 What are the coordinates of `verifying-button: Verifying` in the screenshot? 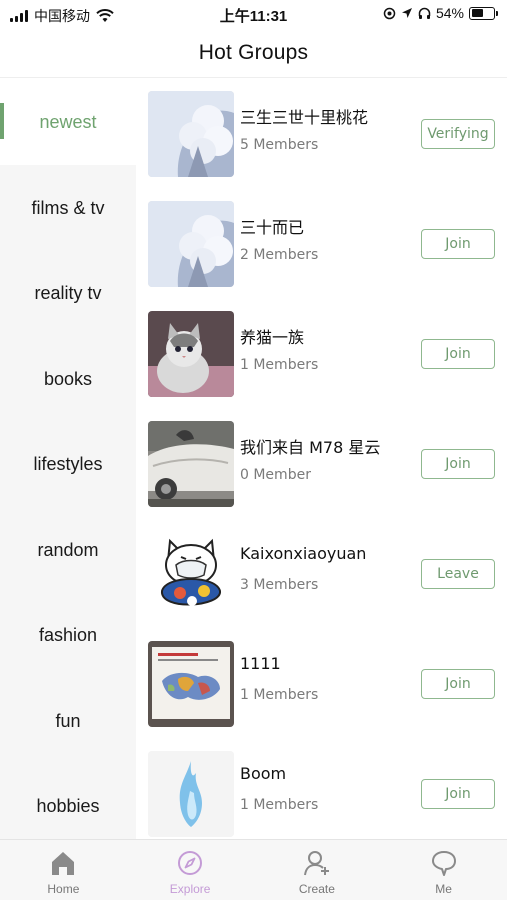 It's located at (458, 134).